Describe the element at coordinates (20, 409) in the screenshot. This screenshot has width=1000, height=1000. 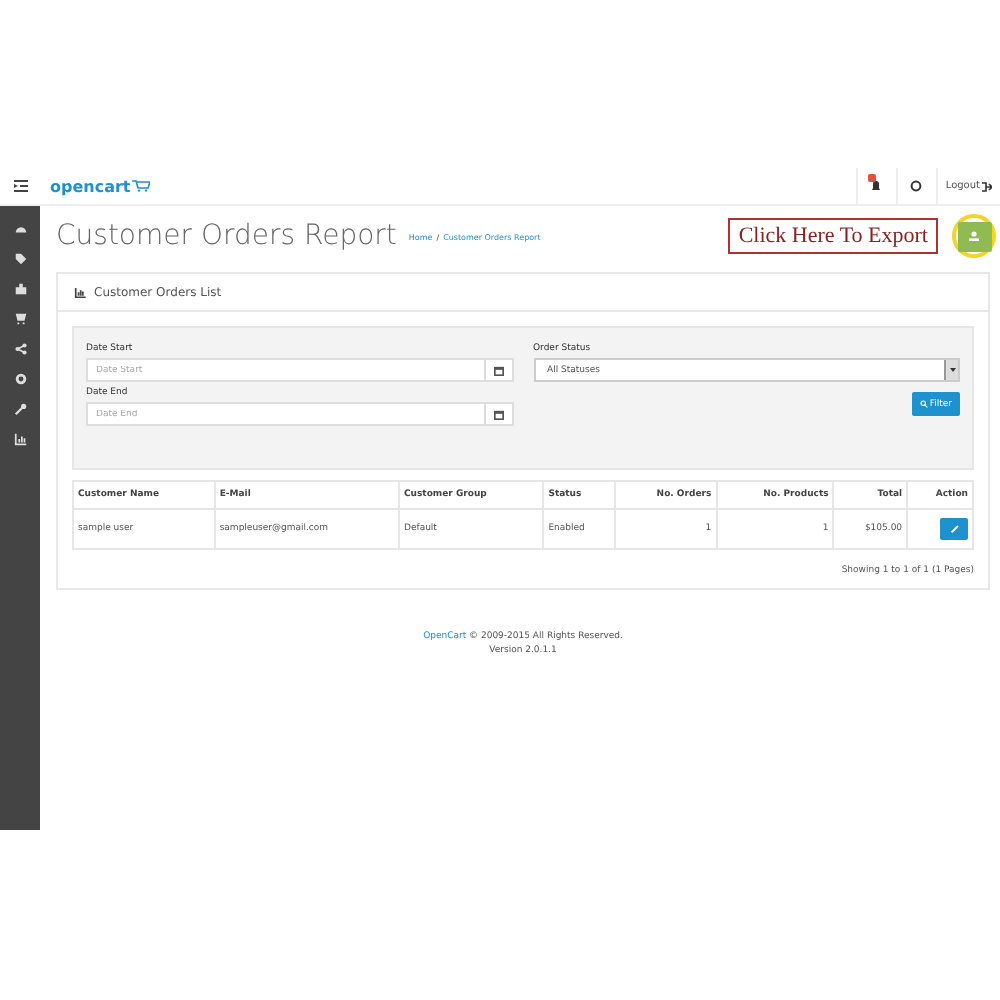
I see `wrench-icon` at that location.